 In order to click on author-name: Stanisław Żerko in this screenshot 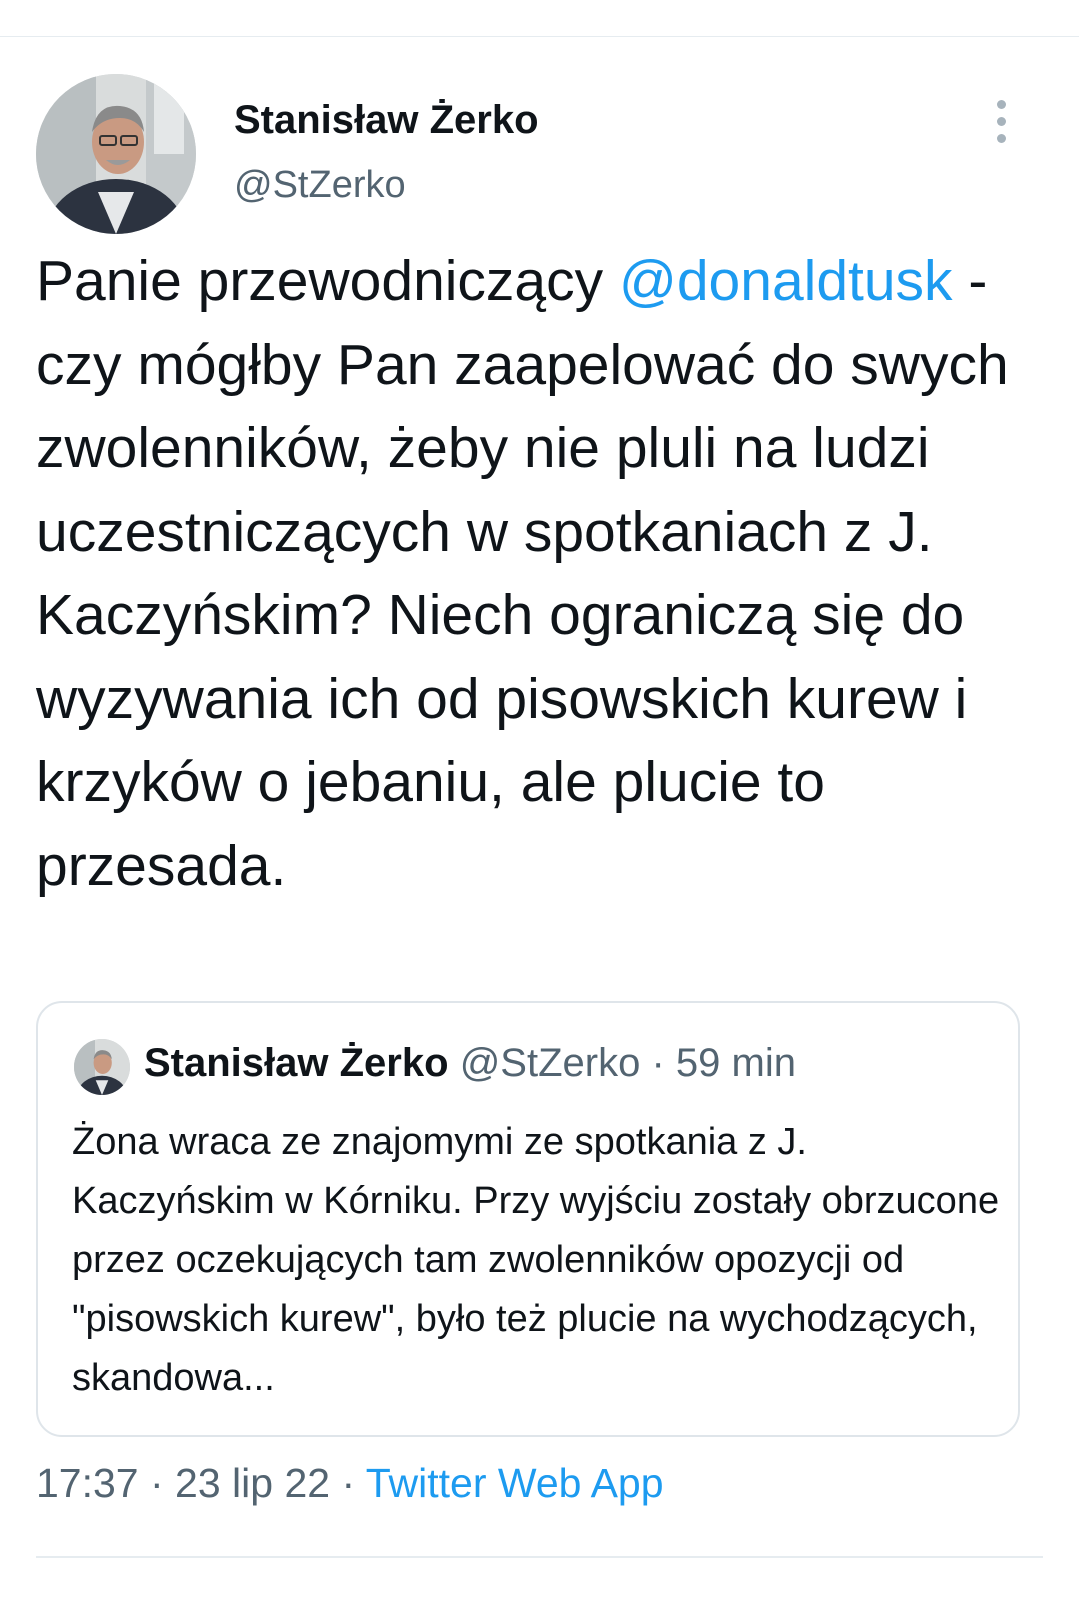, I will do `click(386, 120)`.